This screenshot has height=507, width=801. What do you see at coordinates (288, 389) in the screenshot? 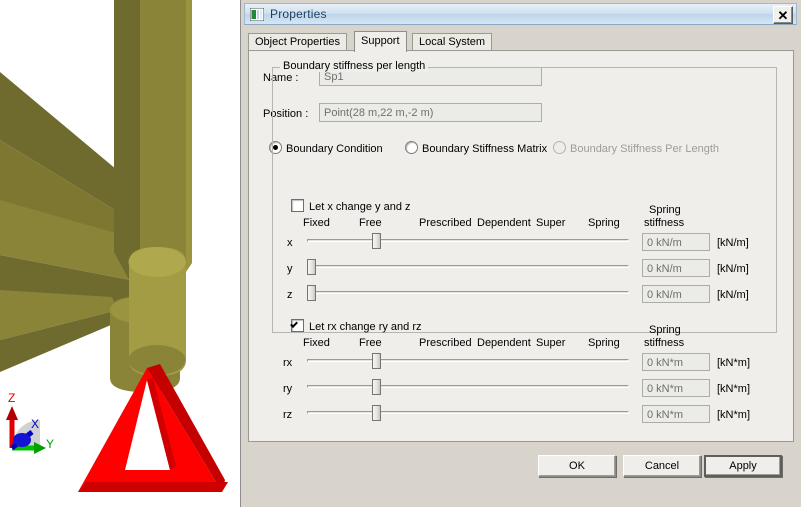
I see `slider-axis-label-ry: ry` at bounding box center [288, 389].